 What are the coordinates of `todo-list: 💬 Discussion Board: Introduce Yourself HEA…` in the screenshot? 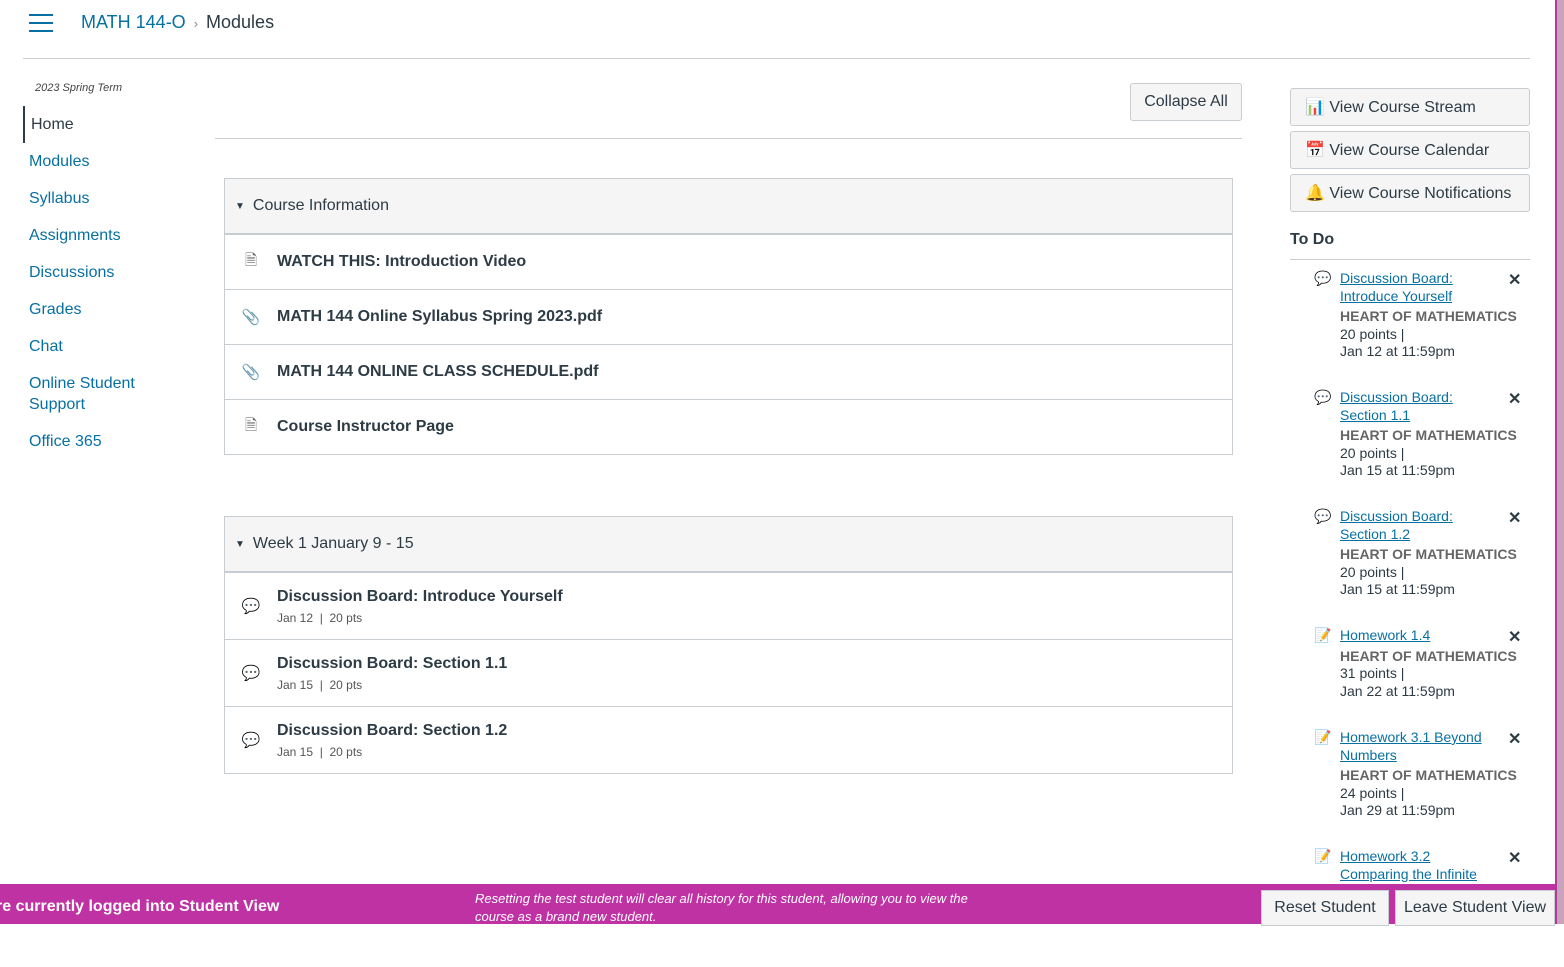 It's located at (1410, 618).